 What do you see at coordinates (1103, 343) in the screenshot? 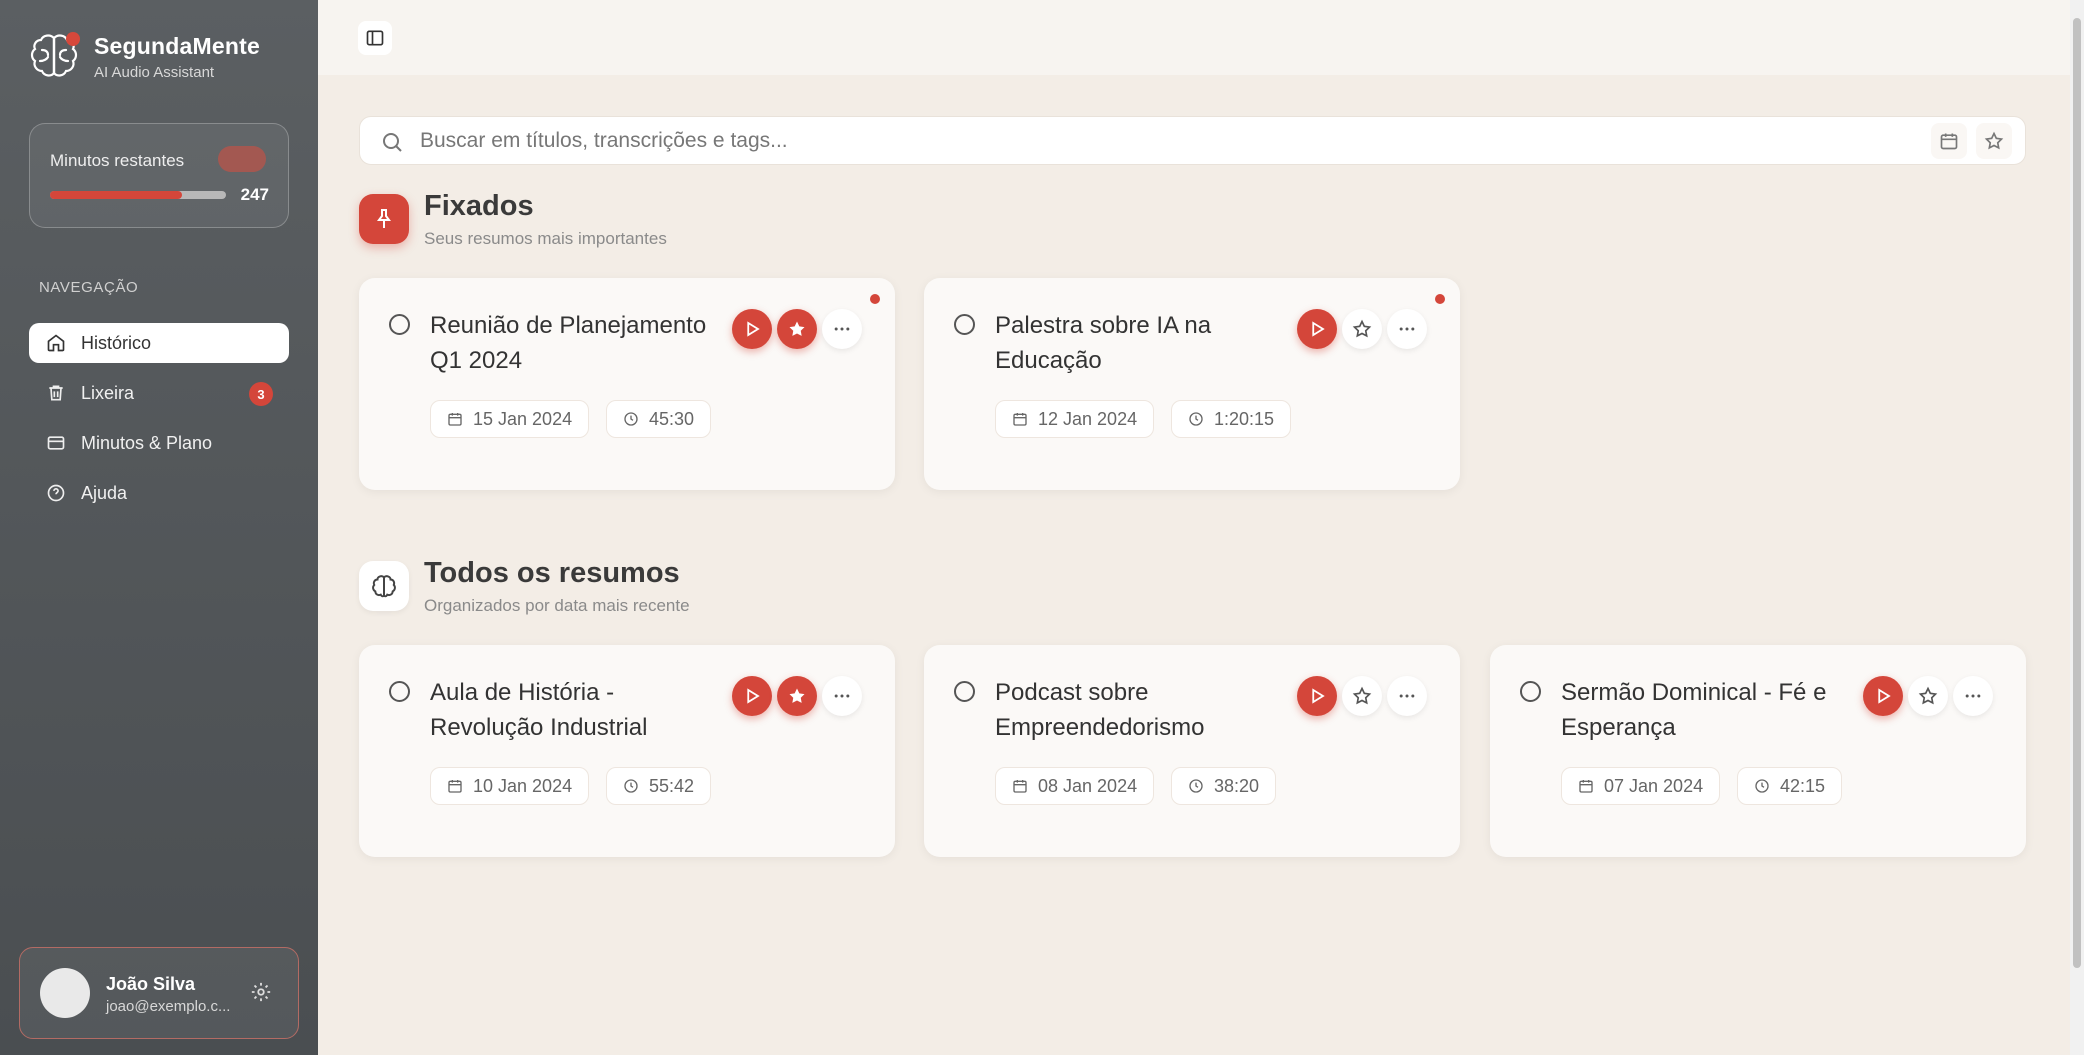
I see `card-title: Palestra sobre IA na Educação` at bounding box center [1103, 343].